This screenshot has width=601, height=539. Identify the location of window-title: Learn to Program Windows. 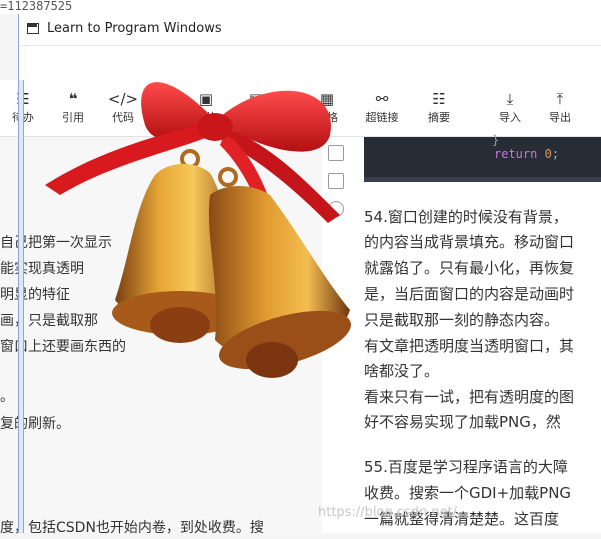
(134, 28).